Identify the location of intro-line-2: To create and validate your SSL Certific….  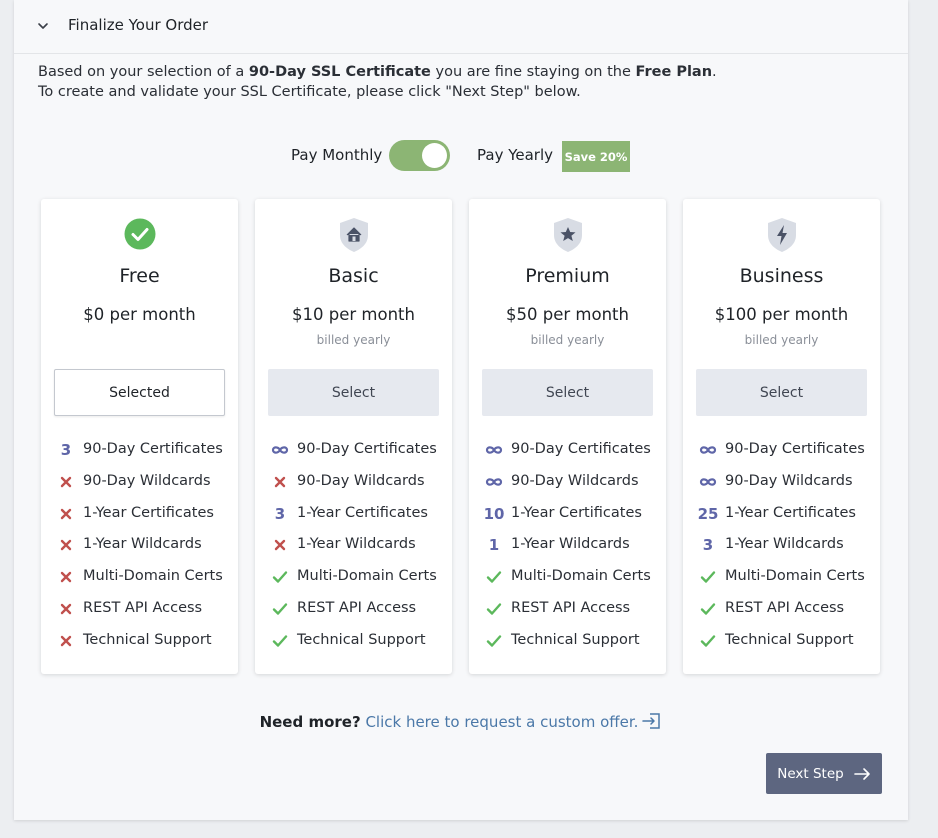
(309, 92).